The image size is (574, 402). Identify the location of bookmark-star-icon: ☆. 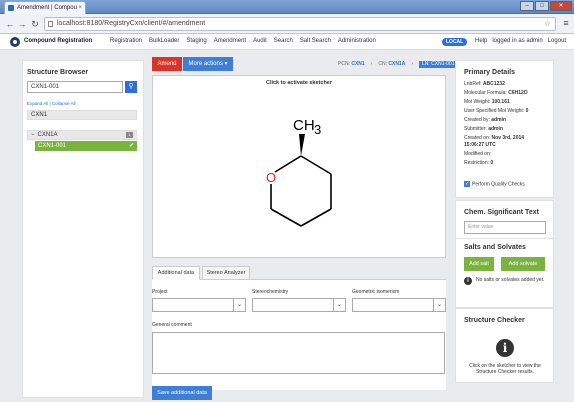
(547, 24).